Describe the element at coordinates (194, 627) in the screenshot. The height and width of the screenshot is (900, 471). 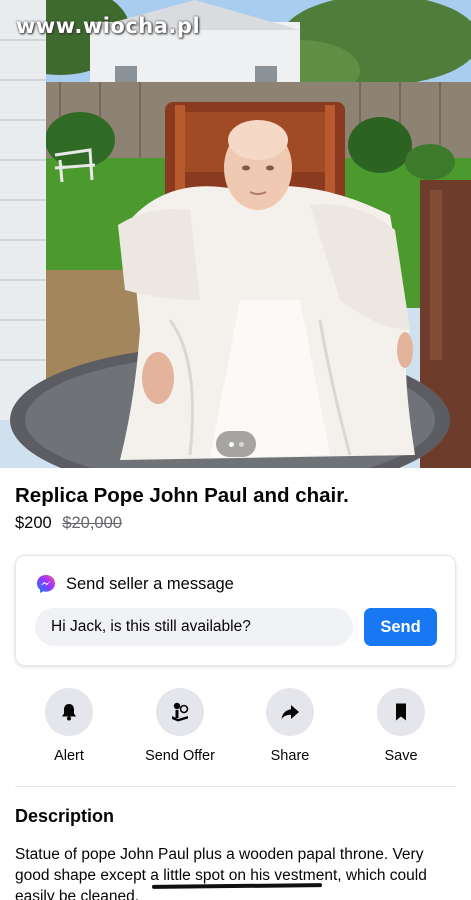
I see `message-input: Hi Jack, is this still available?` at that location.